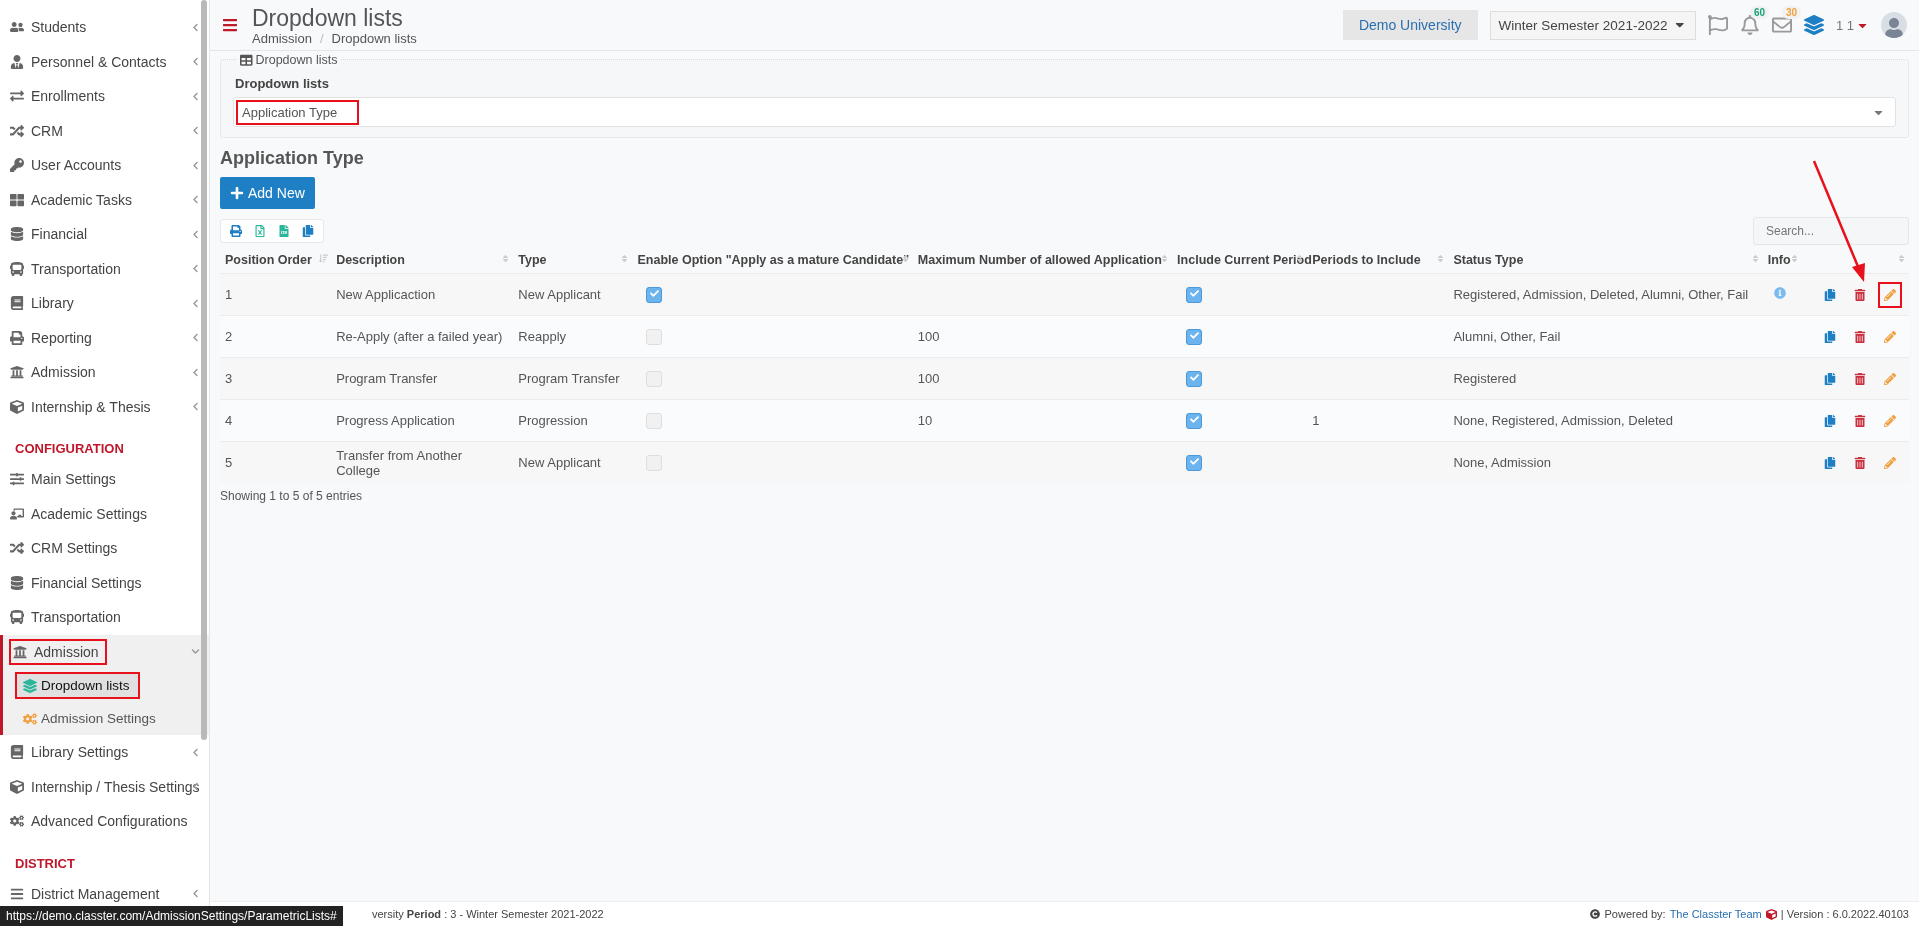 This screenshot has width=1919, height=926. I want to click on table-cell: Registered, so click(1605, 378).